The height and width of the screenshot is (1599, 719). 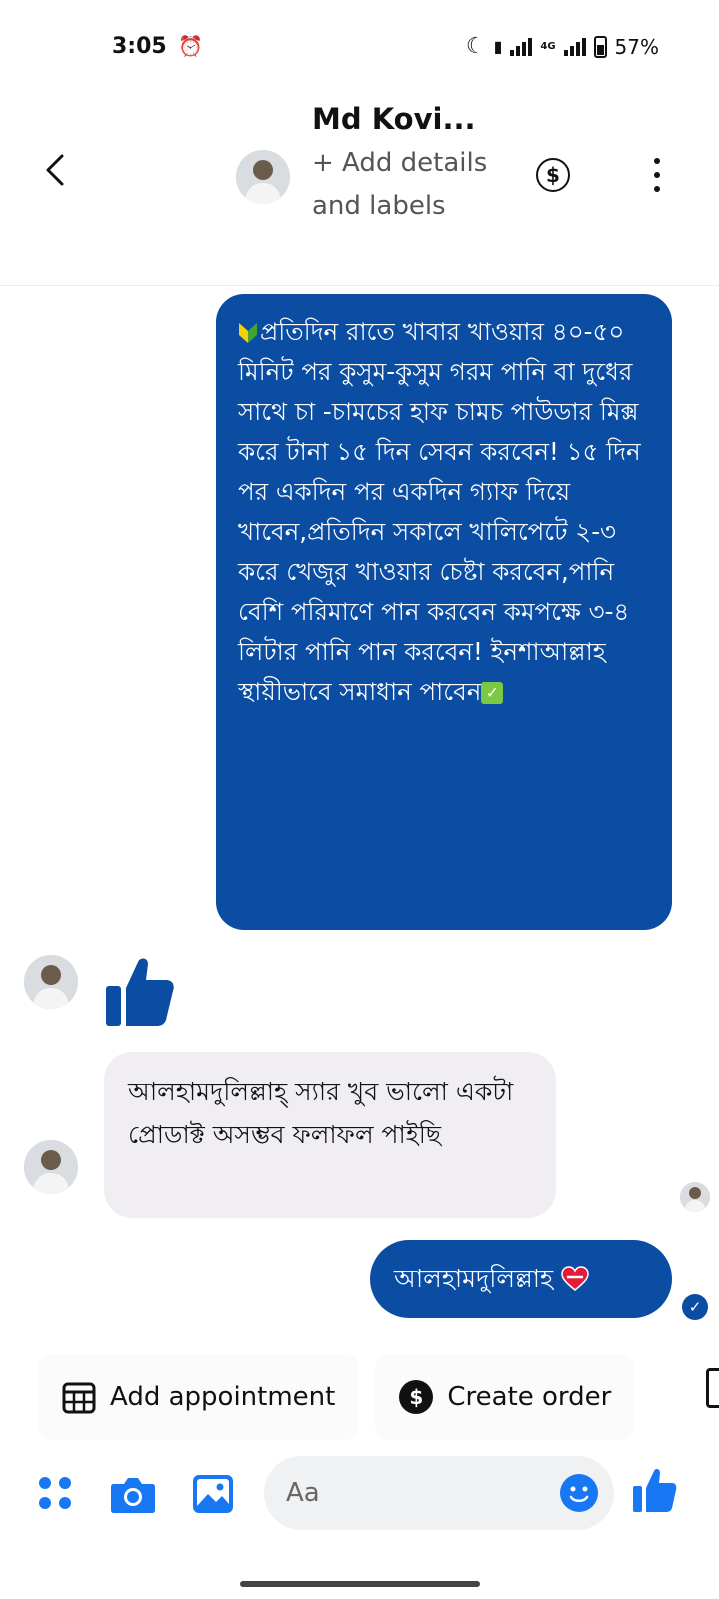 What do you see at coordinates (712, 1388) in the screenshot?
I see `more-actions-chip` at bounding box center [712, 1388].